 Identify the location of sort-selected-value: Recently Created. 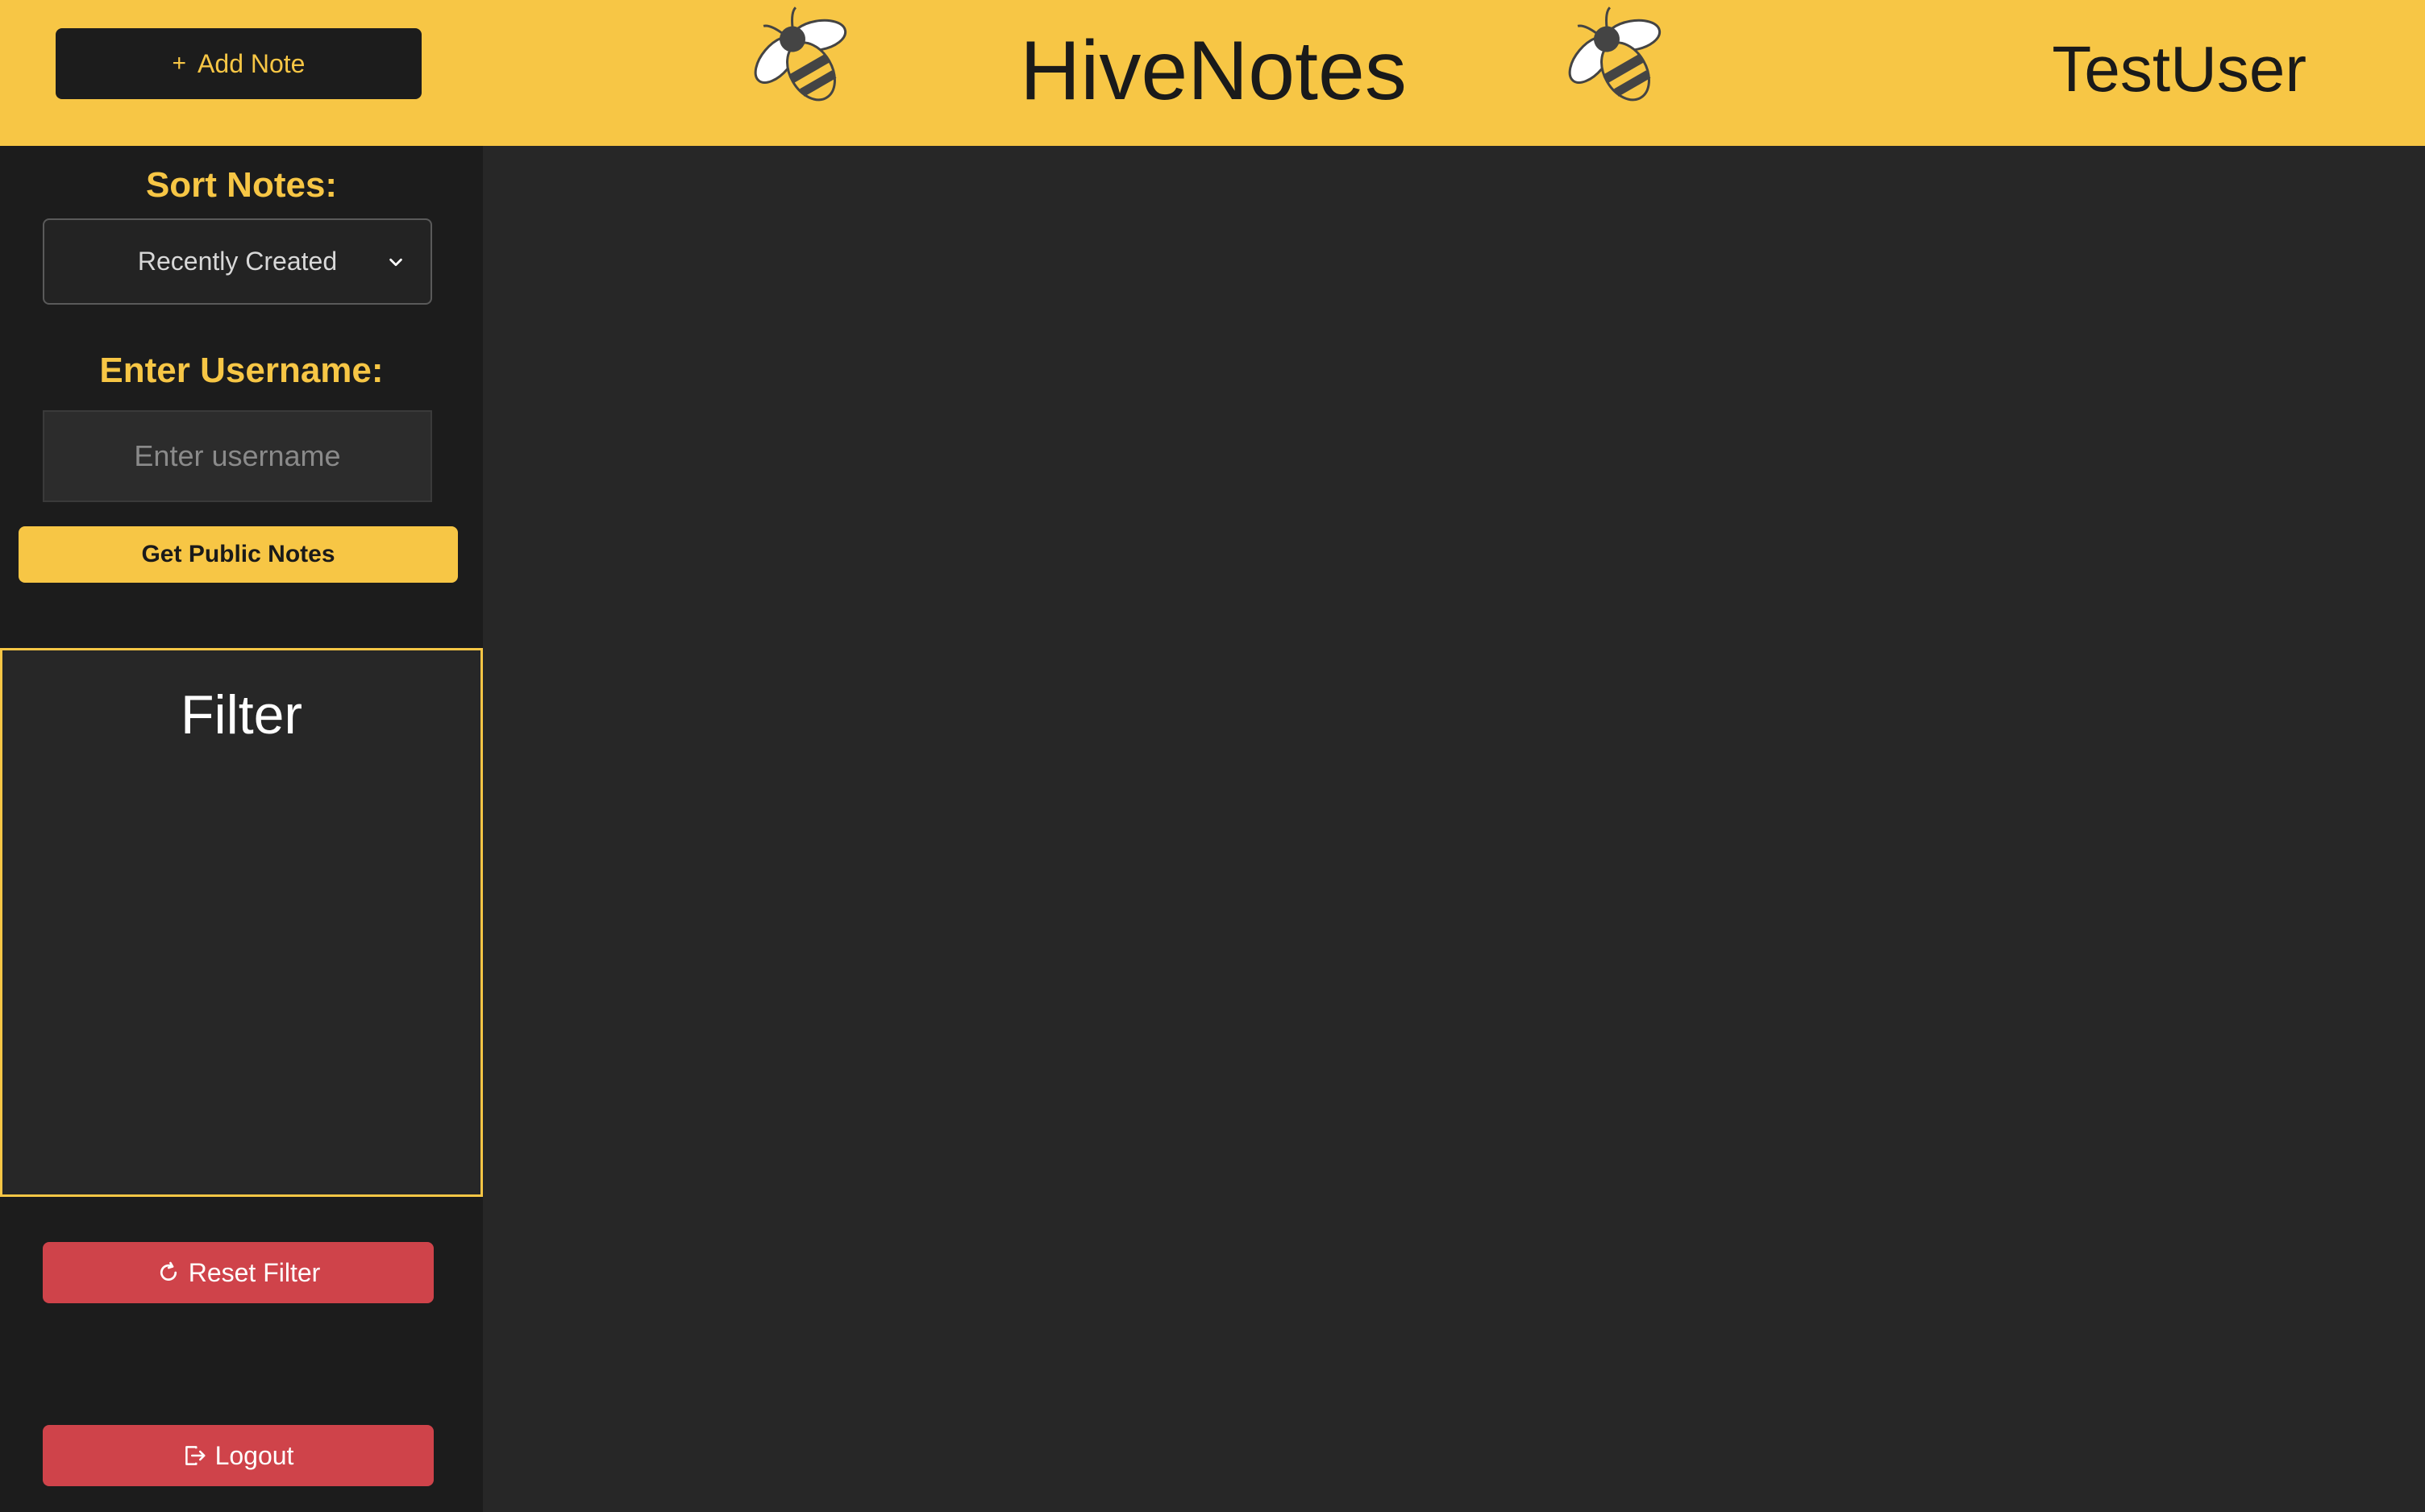
(238, 261).